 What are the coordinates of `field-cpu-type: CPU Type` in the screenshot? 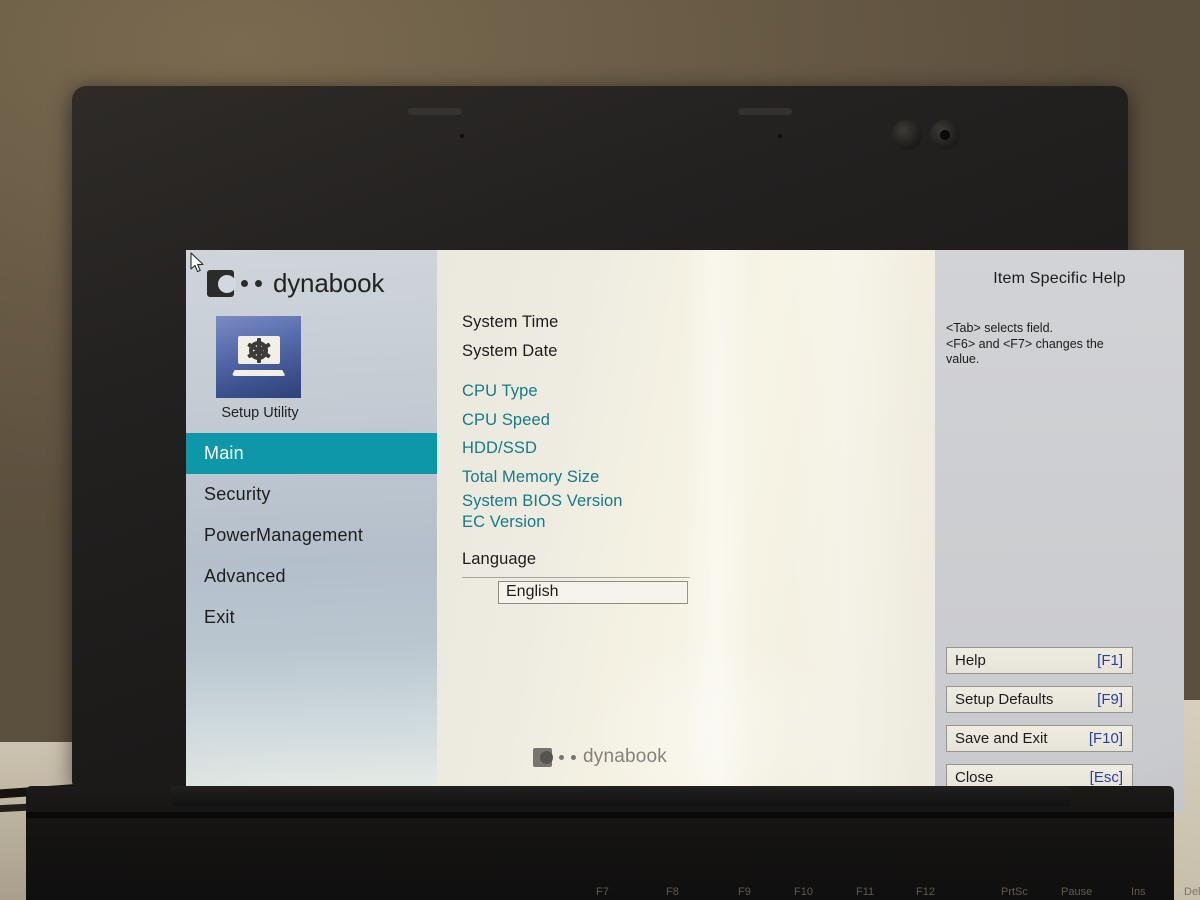 It's located at (500, 391).